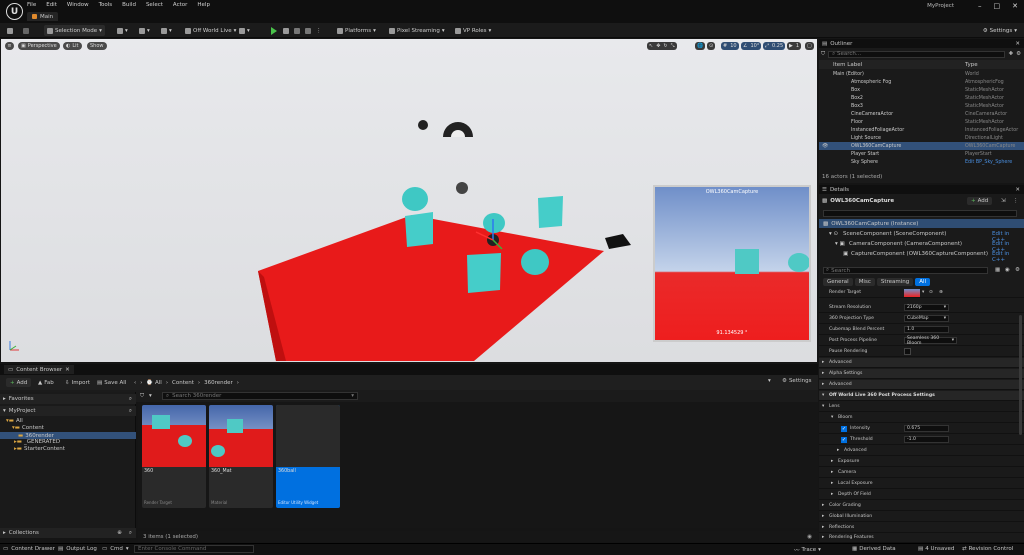 The height and width of the screenshot is (555, 1024). Describe the element at coordinates (135, 383) in the screenshot. I see `back-icon: ‹` at that location.